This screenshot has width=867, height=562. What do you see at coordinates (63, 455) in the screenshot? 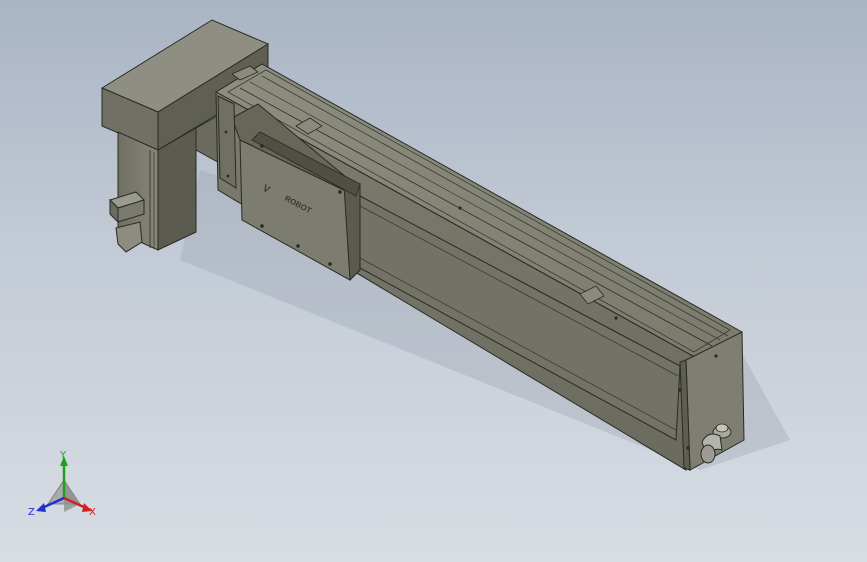
I see `y-axis-label: Y` at bounding box center [63, 455].